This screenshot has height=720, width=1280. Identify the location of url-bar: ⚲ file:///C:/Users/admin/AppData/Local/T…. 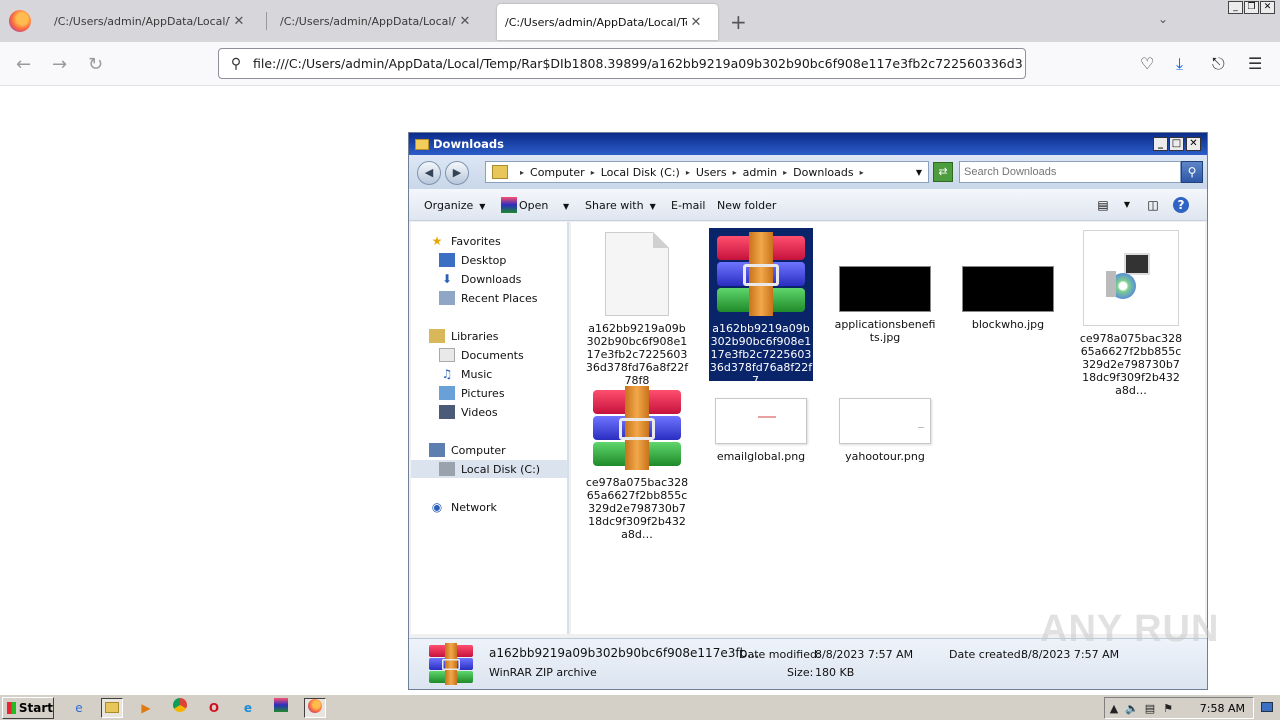
(622, 63).